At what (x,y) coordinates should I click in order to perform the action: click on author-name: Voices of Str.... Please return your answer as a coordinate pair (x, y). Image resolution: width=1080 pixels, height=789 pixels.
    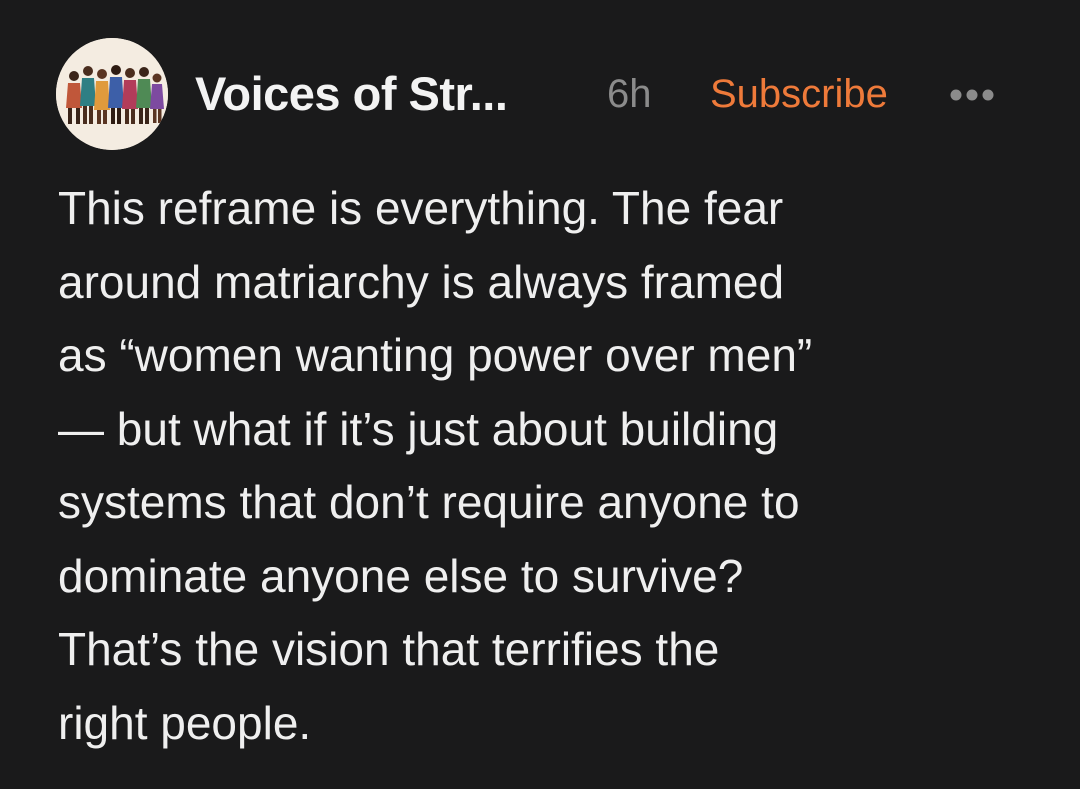
    Looking at the image, I should click on (351, 93).